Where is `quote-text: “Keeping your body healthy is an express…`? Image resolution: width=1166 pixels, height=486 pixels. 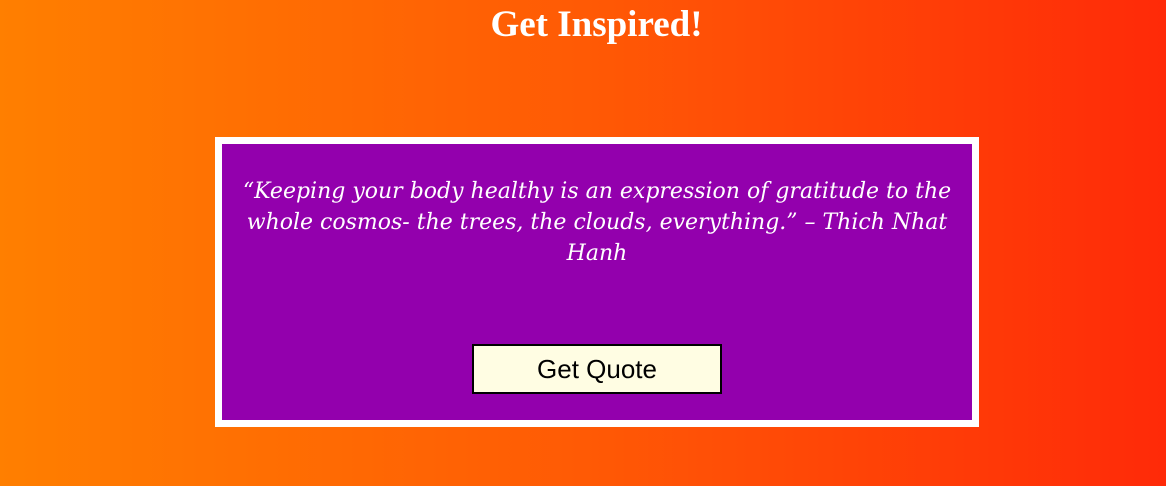
quote-text: “Keeping your body healthy is an express… is located at coordinates (597, 222).